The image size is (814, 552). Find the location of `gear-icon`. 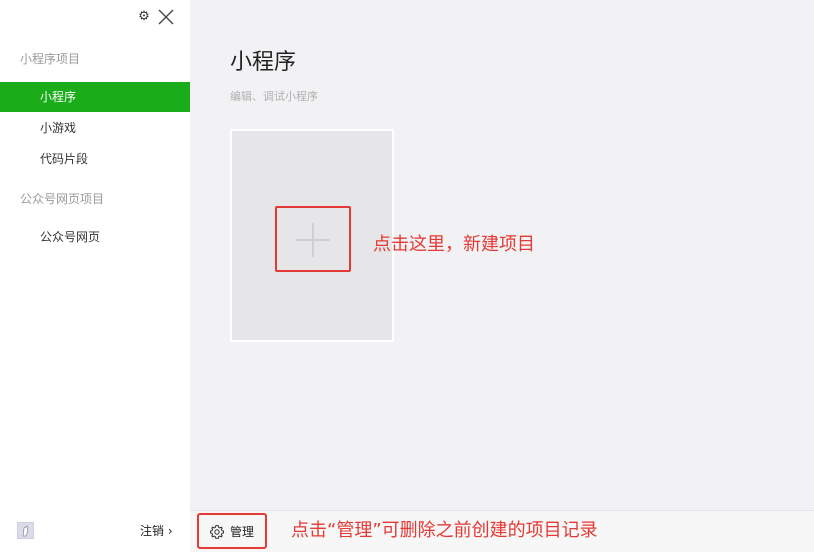

gear-icon is located at coordinates (217, 531).